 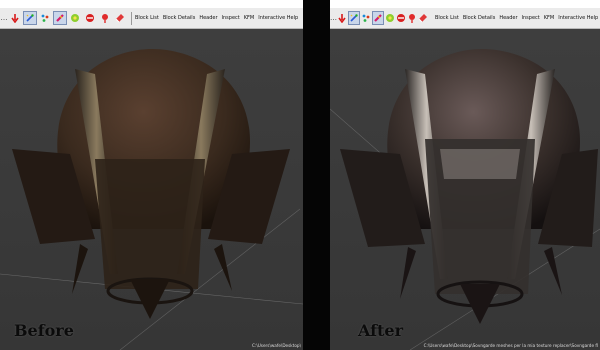 What do you see at coordinates (276, 345) in the screenshot?
I see `status-file-path: C:\Users\wafe\Desktop\` at bounding box center [276, 345].